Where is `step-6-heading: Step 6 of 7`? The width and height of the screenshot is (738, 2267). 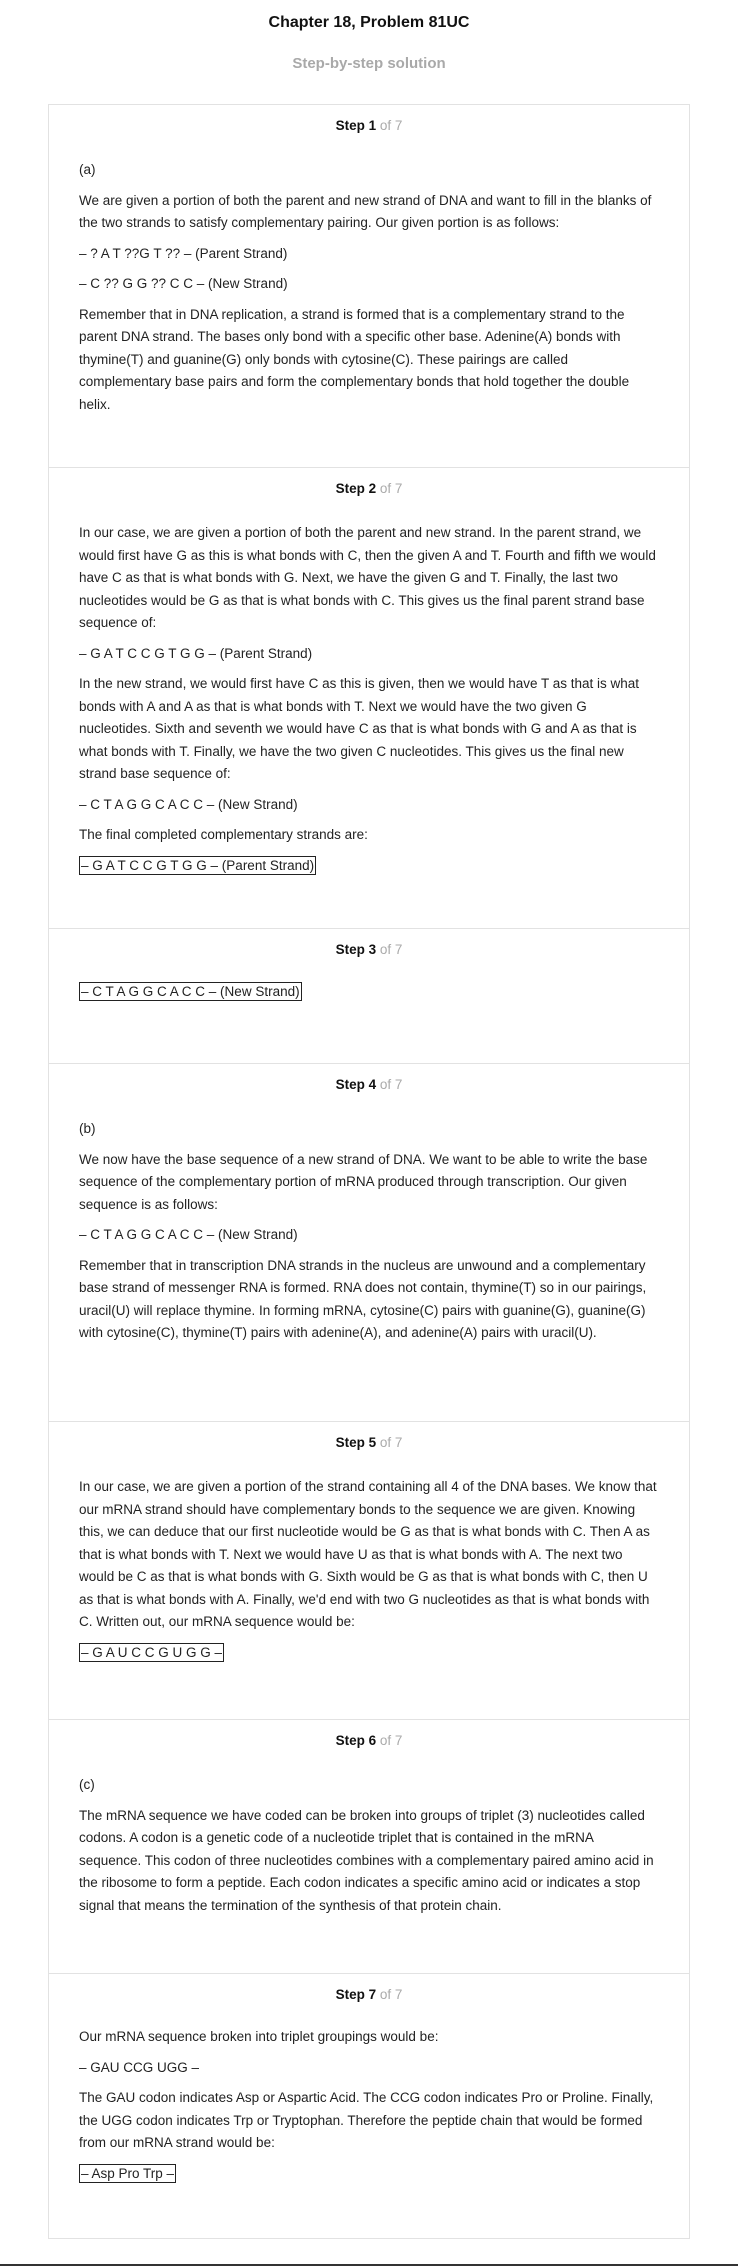 step-6-heading: Step 6 of 7 is located at coordinates (369, 1741).